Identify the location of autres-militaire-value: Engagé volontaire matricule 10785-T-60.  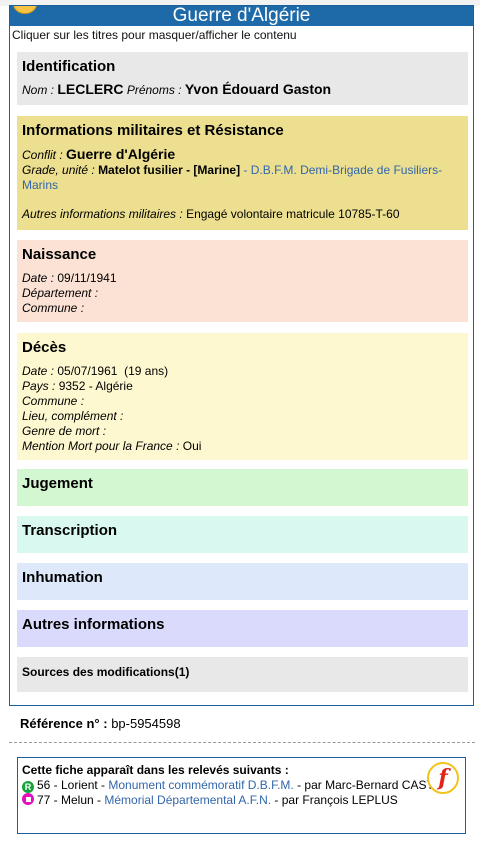
(293, 214).